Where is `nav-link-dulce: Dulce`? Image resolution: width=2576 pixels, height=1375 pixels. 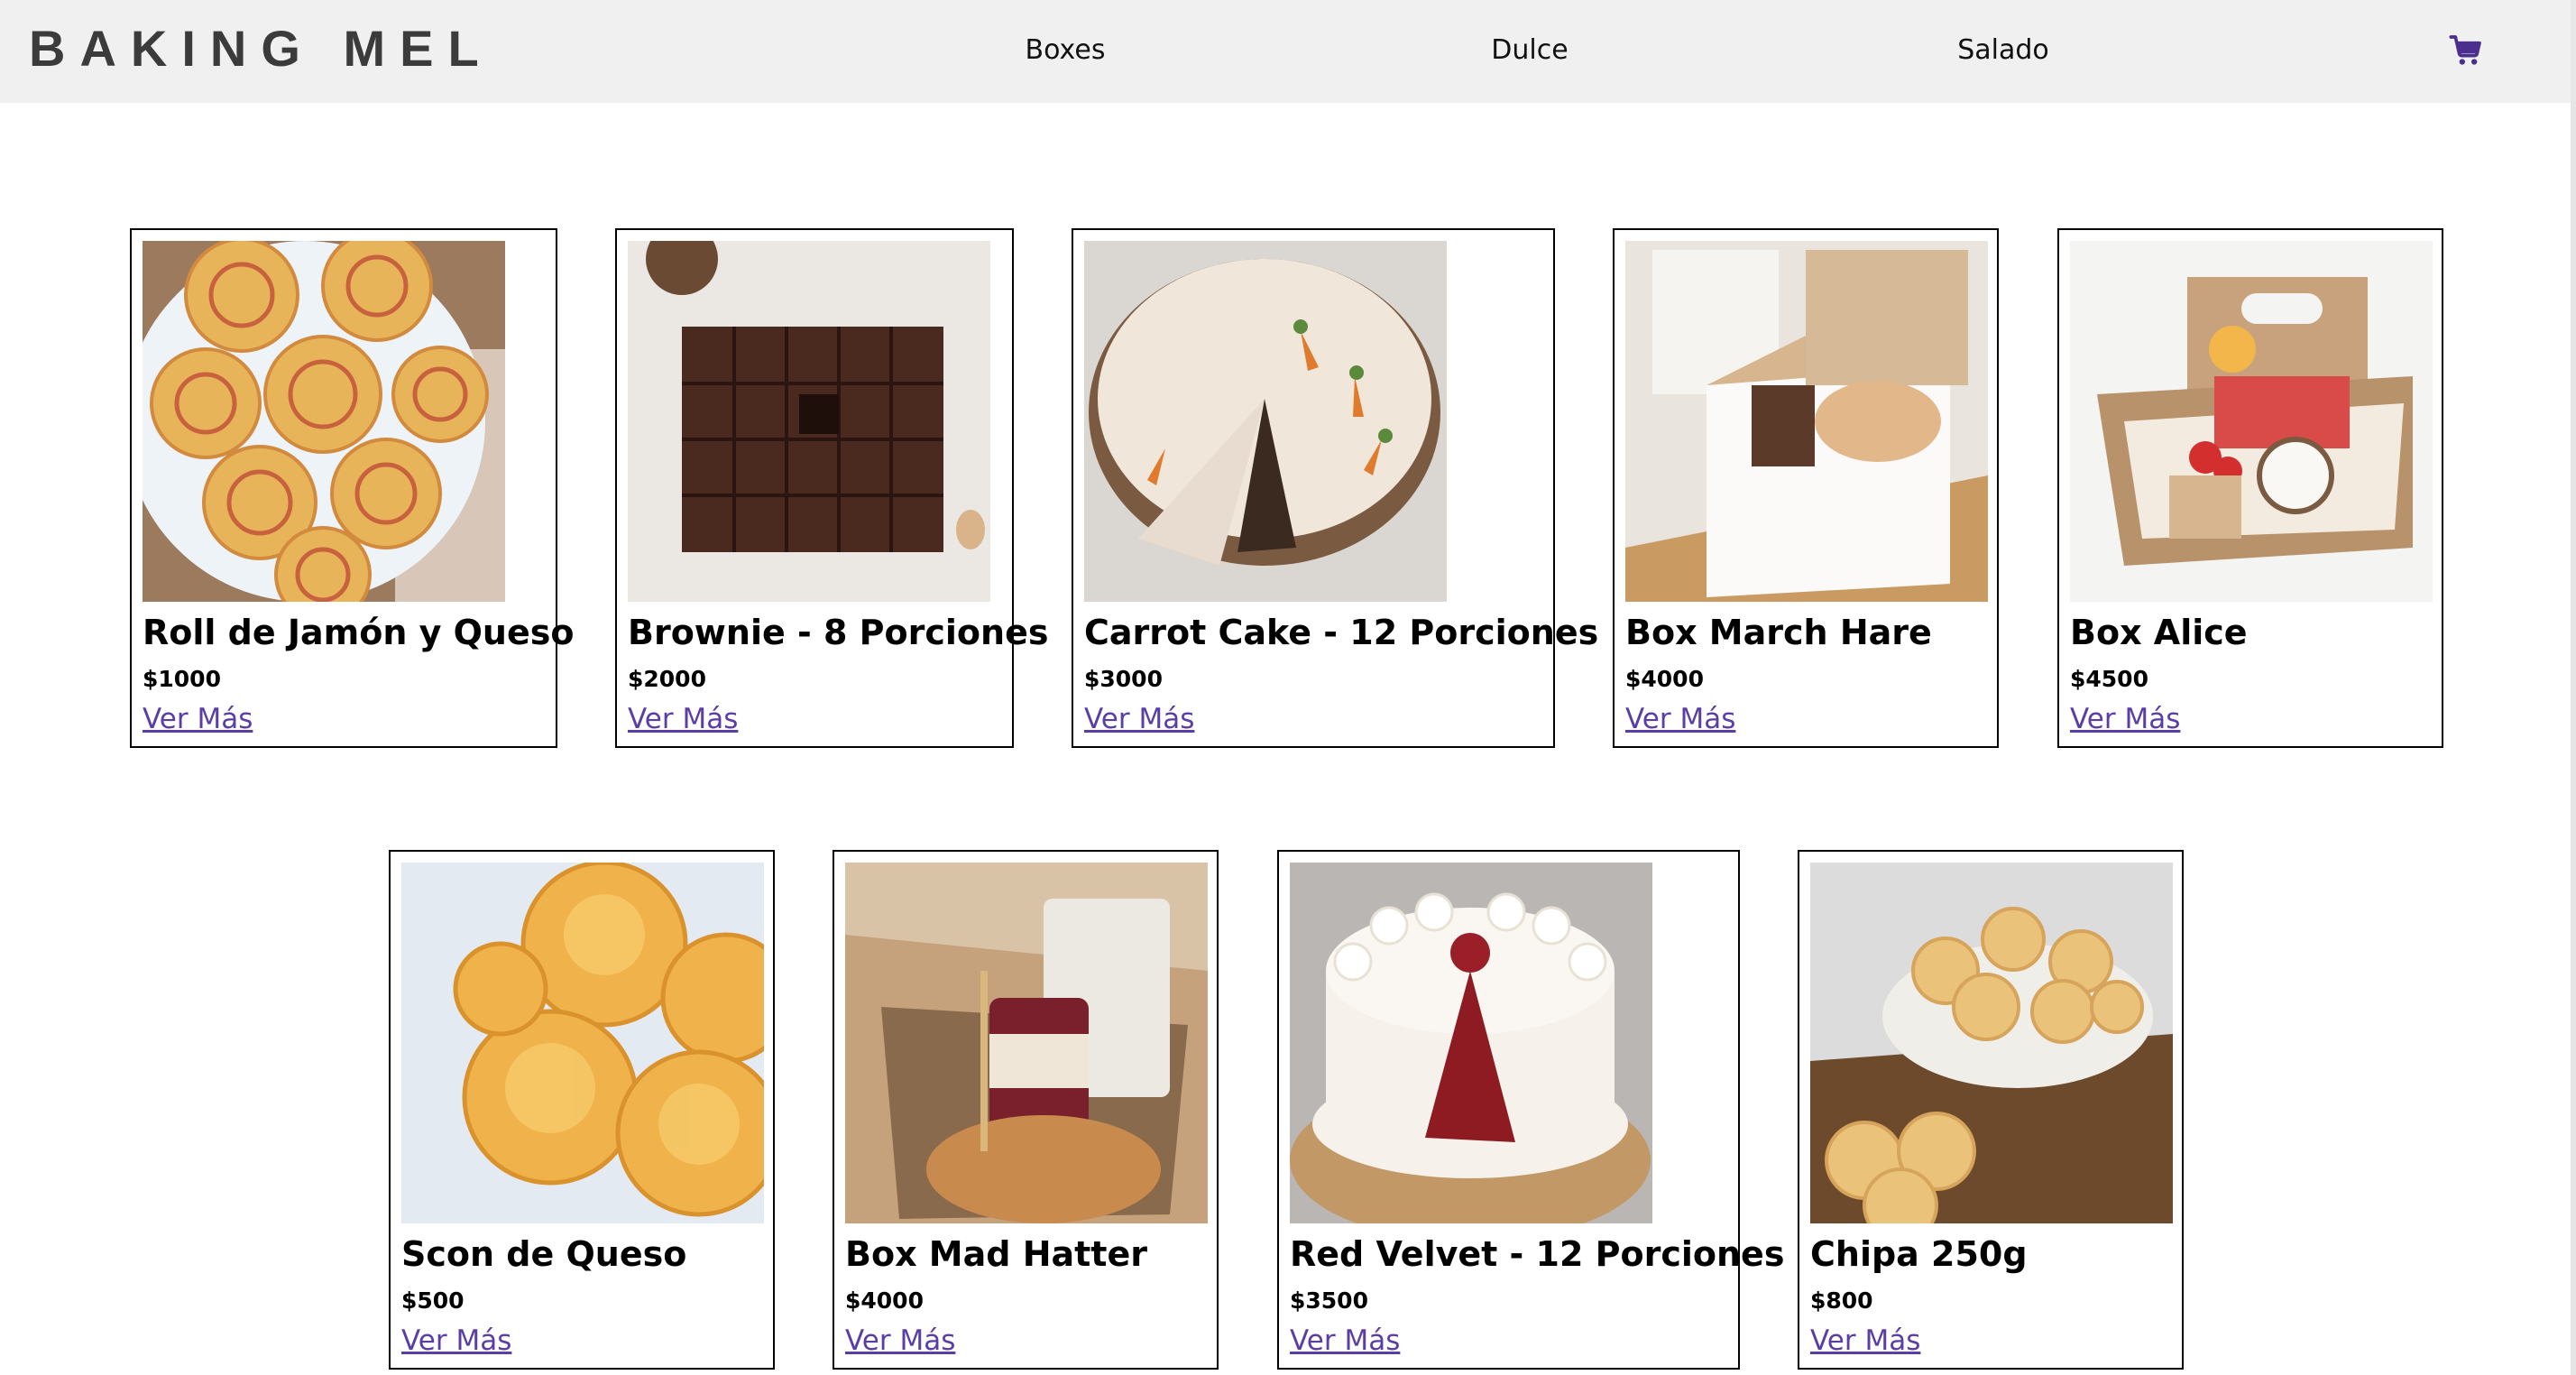 nav-link-dulce: Dulce is located at coordinates (1529, 51).